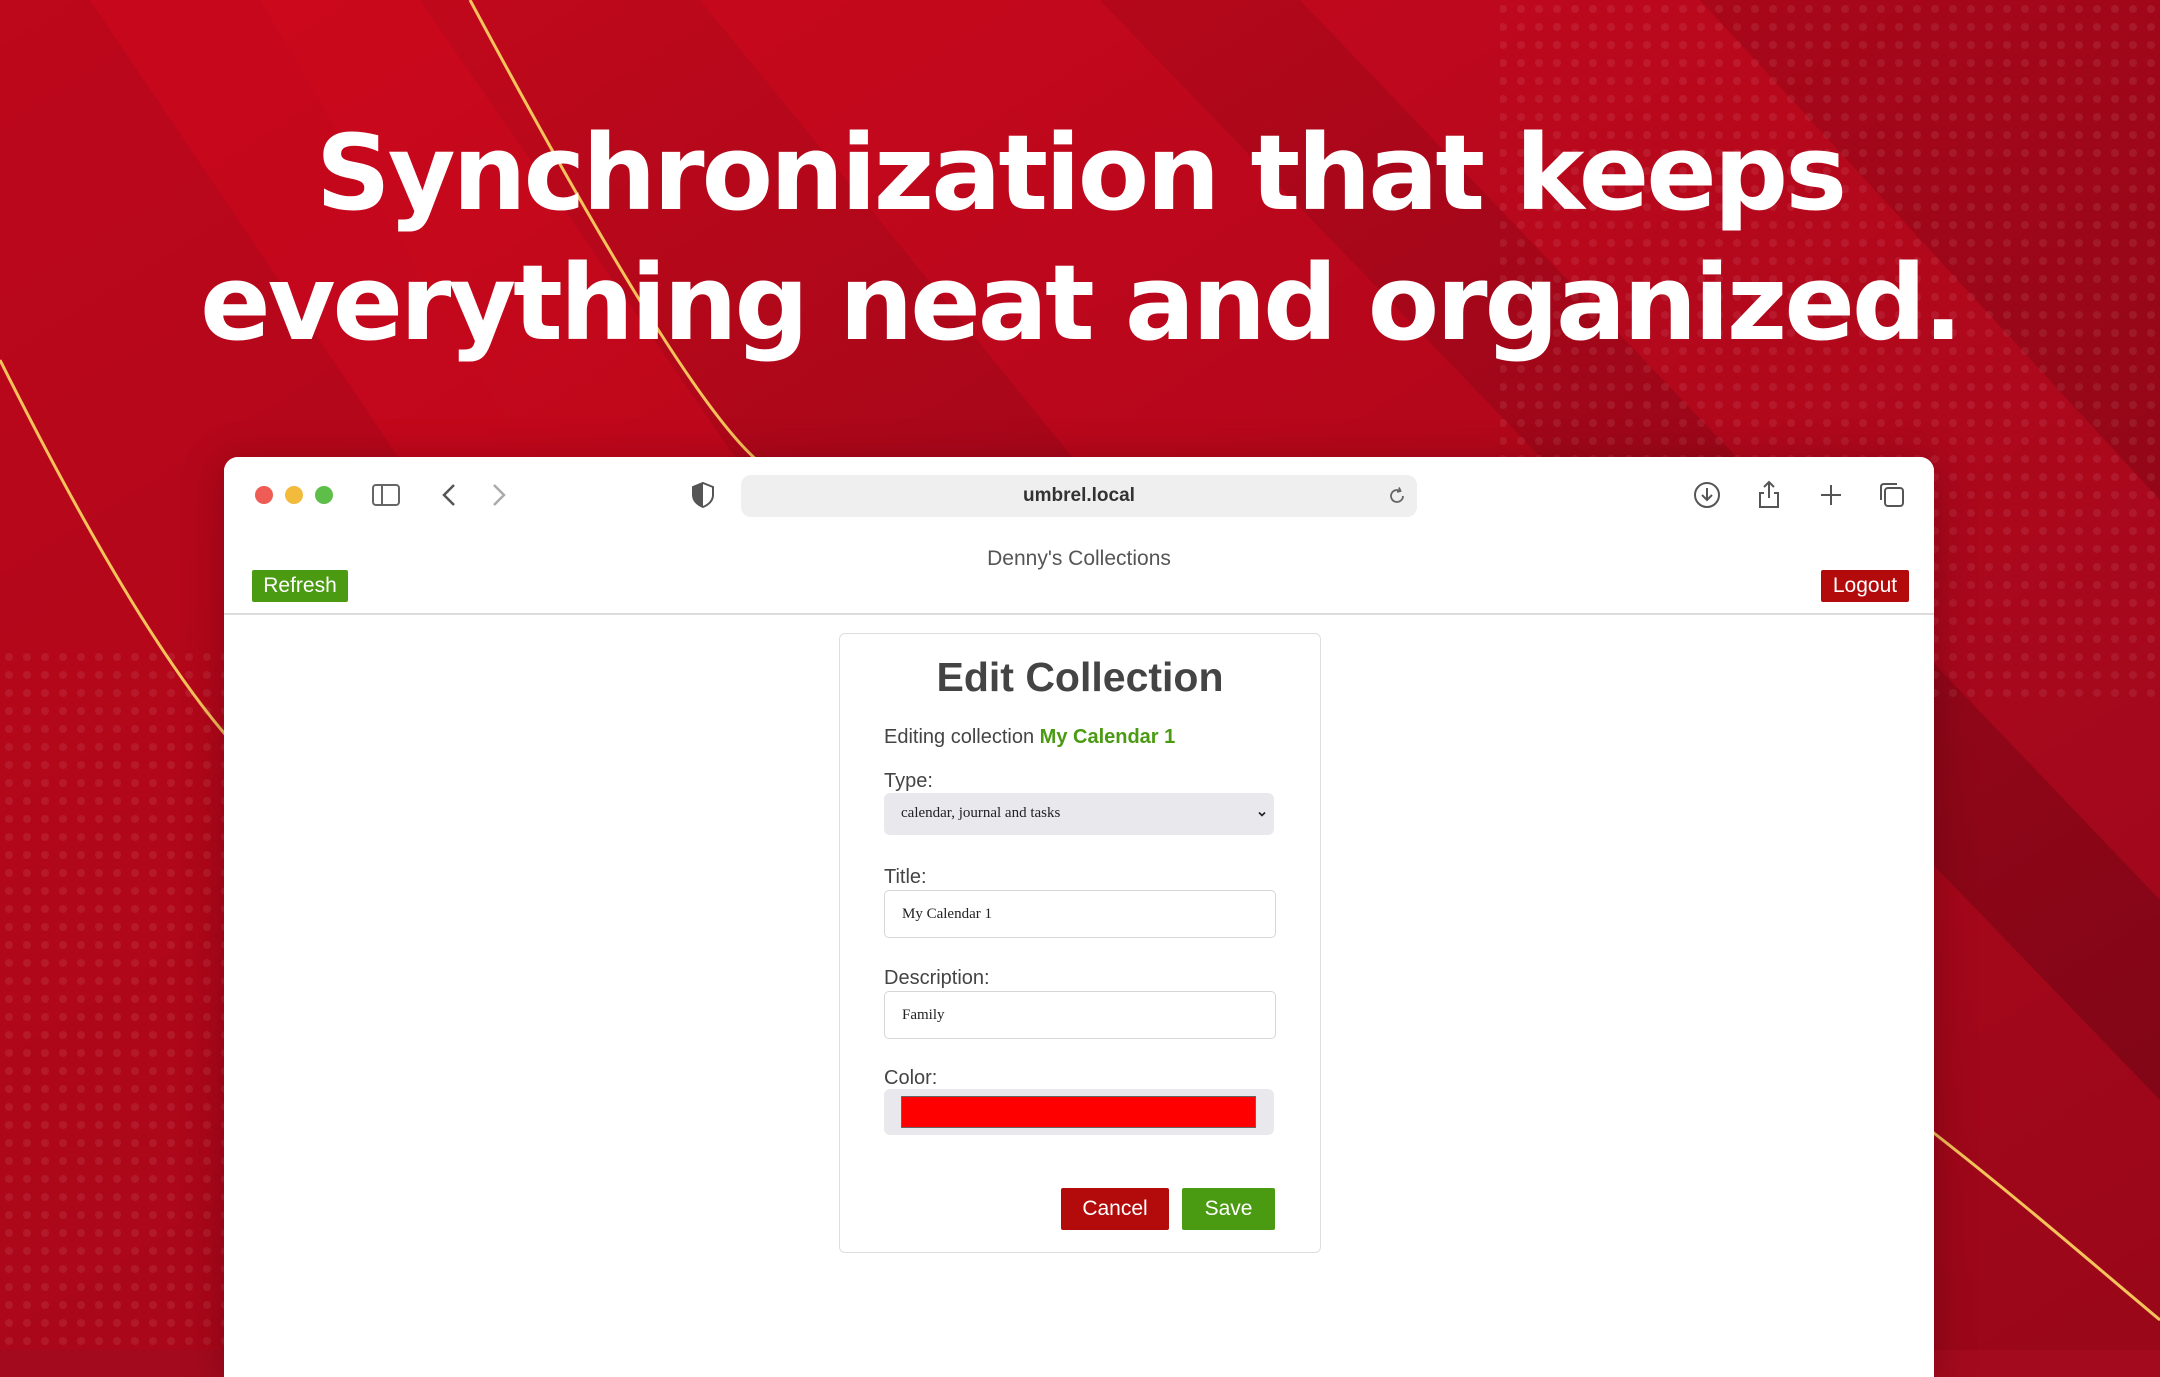  Describe the element at coordinates (294, 495) in the screenshot. I see `minimize-window-button` at that location.